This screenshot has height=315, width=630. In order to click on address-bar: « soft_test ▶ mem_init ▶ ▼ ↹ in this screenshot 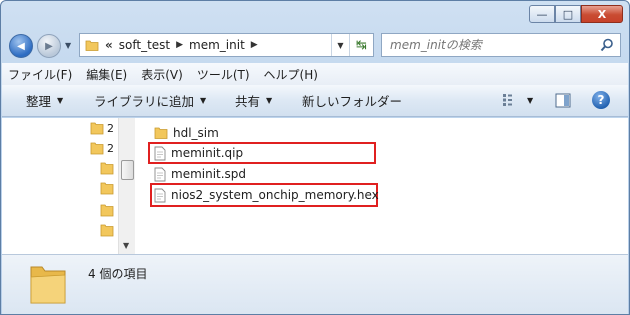, I will do `click(226, 45)`.